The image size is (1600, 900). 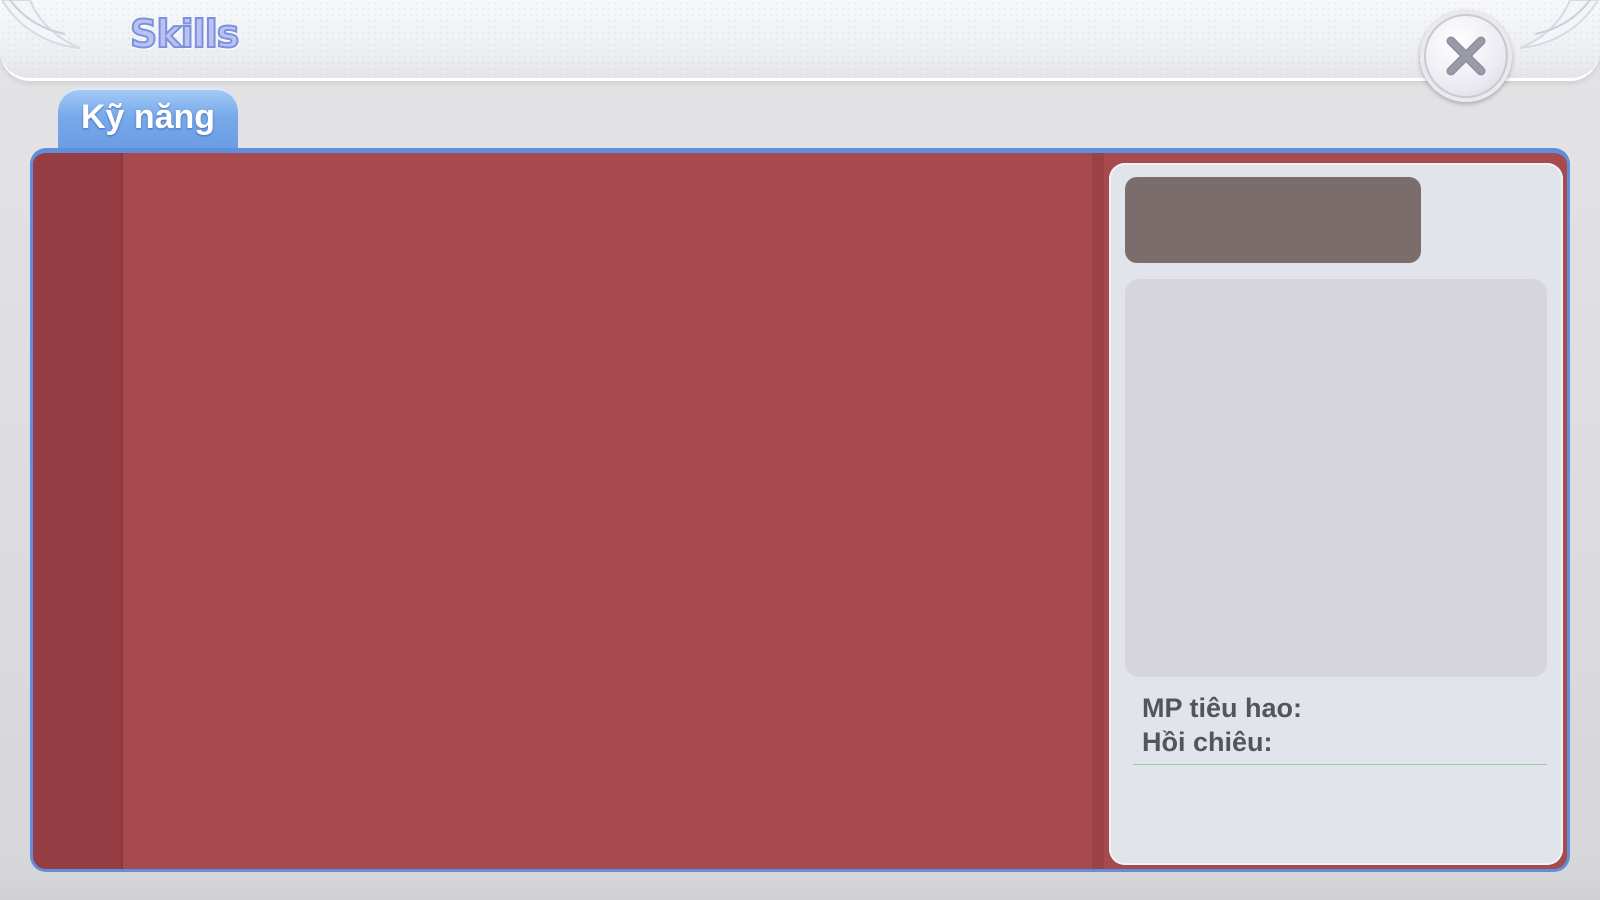 What do you see at coordinates (1222, 725) in the screenshot?
I see `skill-stats: MP tiêu hao: Hồi chiêu:` at bounding box center [1222, 725].